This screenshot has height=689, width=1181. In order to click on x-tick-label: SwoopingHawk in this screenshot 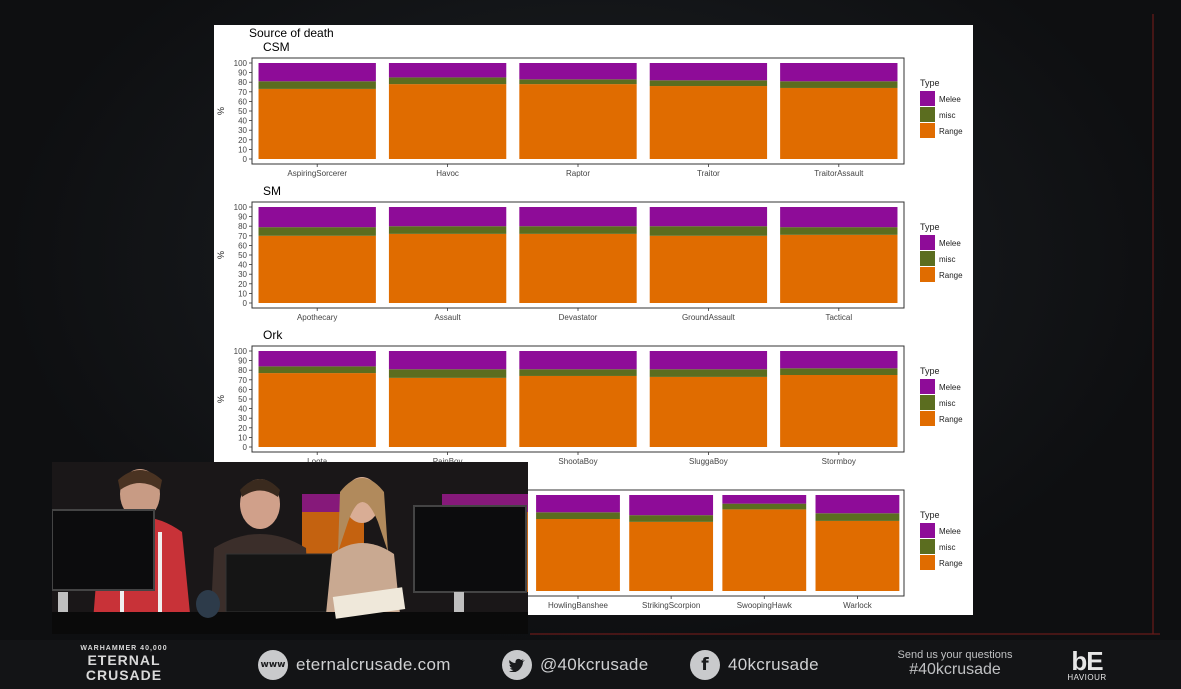, I will do `click(765, 605)`.